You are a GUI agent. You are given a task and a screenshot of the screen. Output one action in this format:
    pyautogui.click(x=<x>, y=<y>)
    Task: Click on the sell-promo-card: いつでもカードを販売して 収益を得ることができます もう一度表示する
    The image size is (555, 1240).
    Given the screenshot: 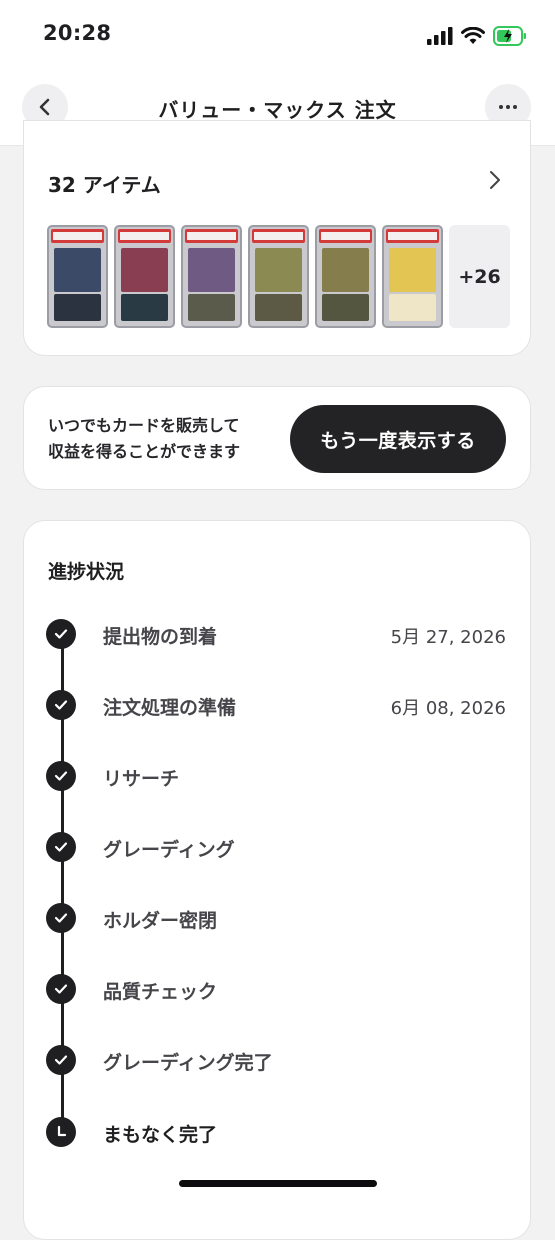 What is the action you would take?
    pyautogui.click(x=277, y=438)
    